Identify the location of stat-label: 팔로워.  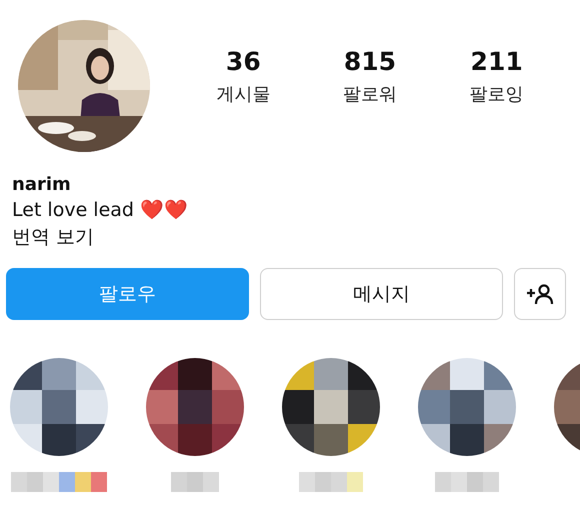
(369, 94).